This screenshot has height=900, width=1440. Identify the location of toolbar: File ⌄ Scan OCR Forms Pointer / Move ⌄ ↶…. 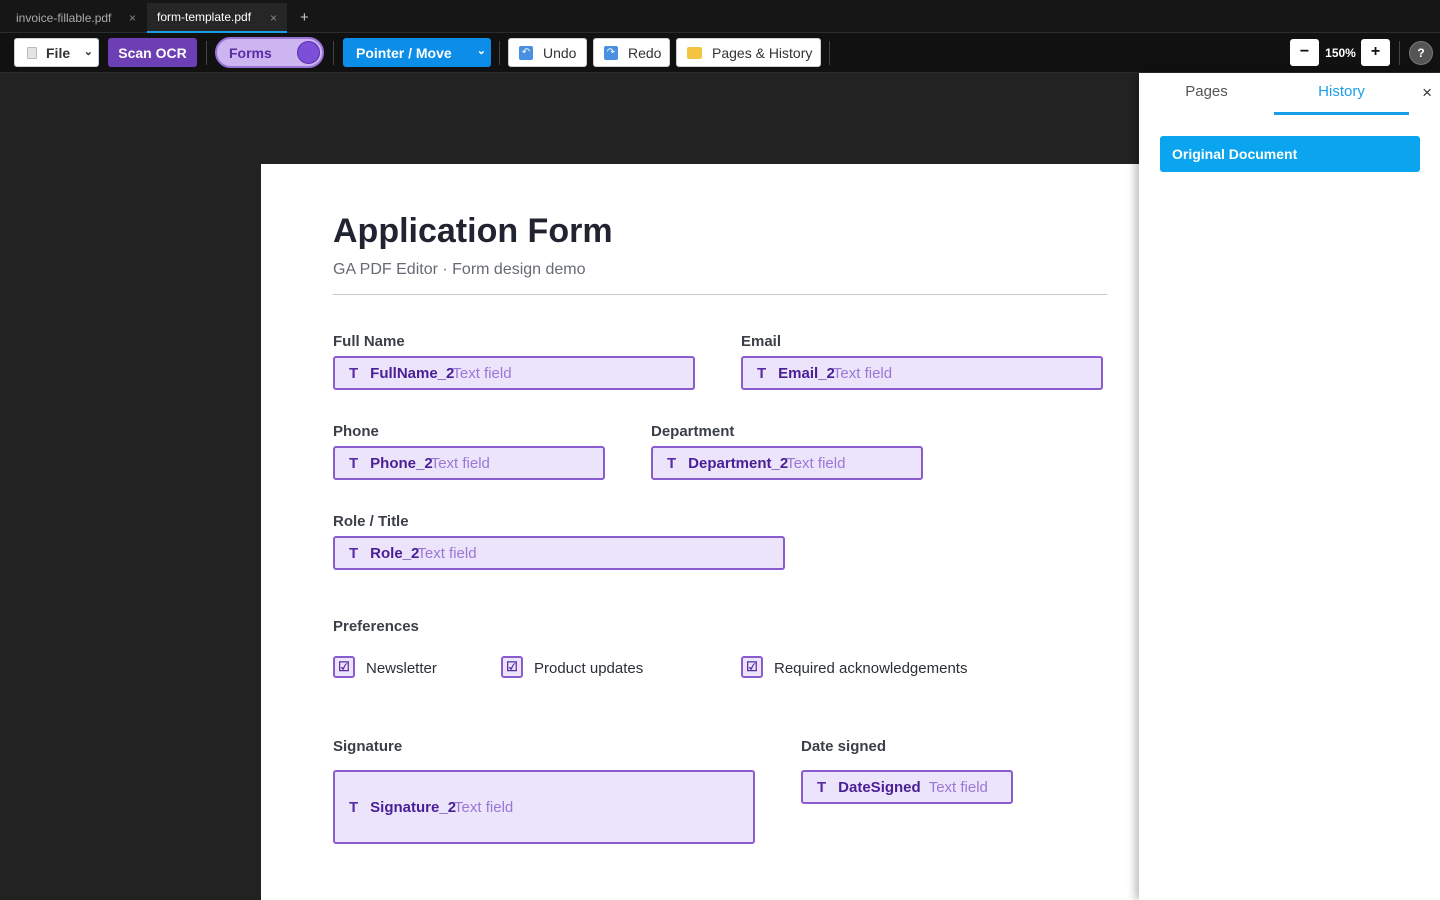
(720, 53).